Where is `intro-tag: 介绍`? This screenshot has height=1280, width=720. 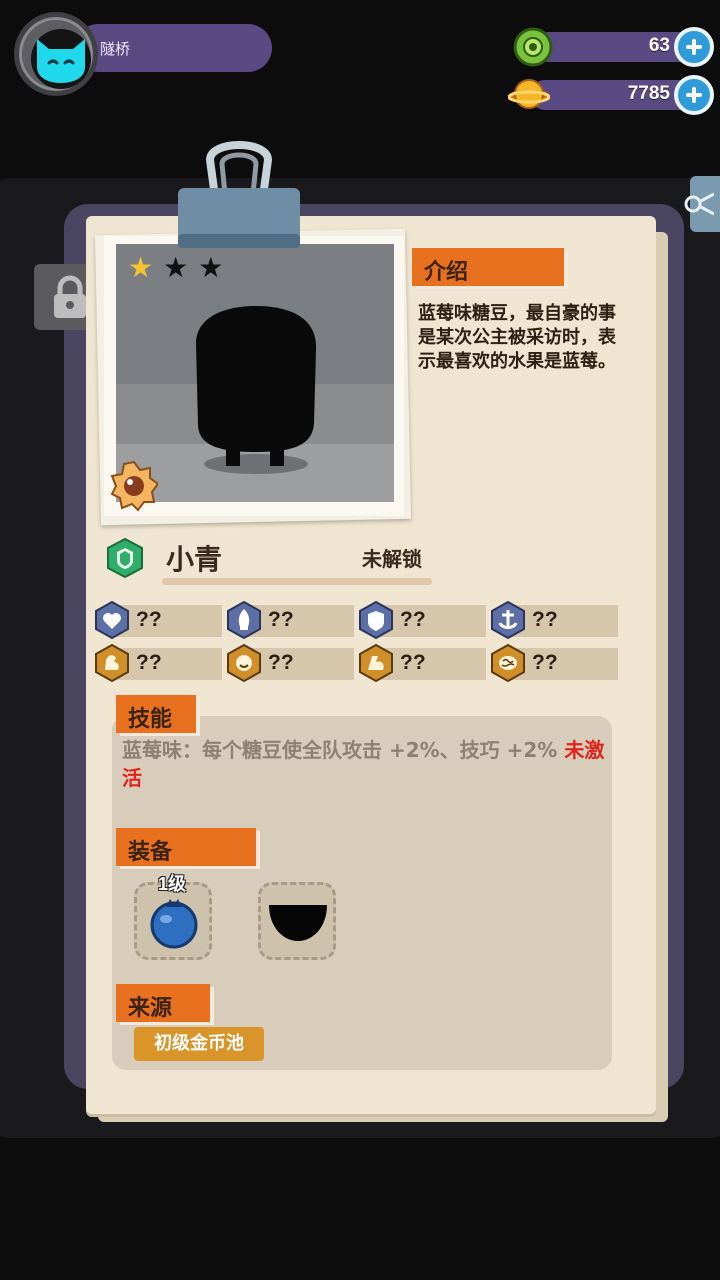
intro-tag: 介绍 is located at coordinates (488, 267).